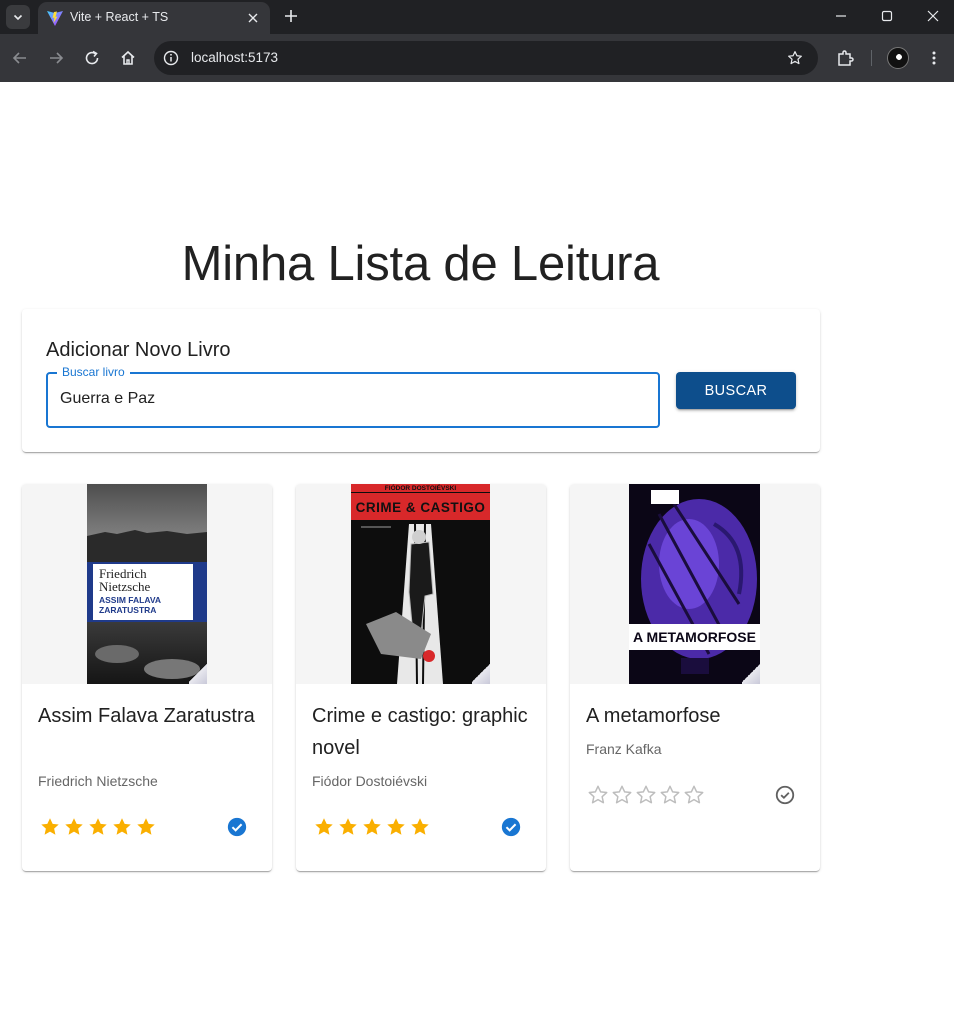 Image resolution: width=954 pixels, height=1021 pixels. I want to click on home-button, so click(128, 58).